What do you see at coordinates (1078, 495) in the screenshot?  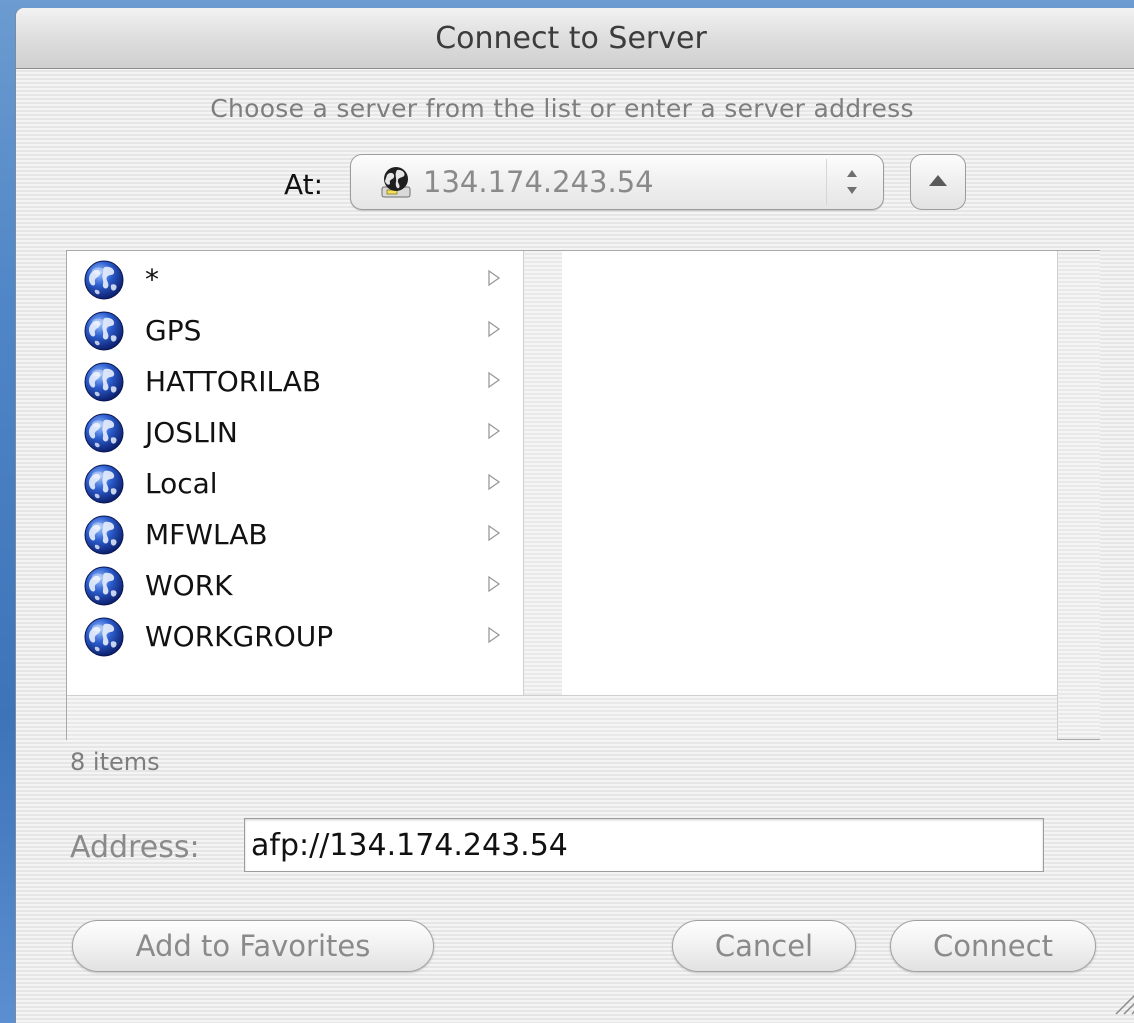 I see `vertical-scrollbar` at bounding box center [1078, 495].